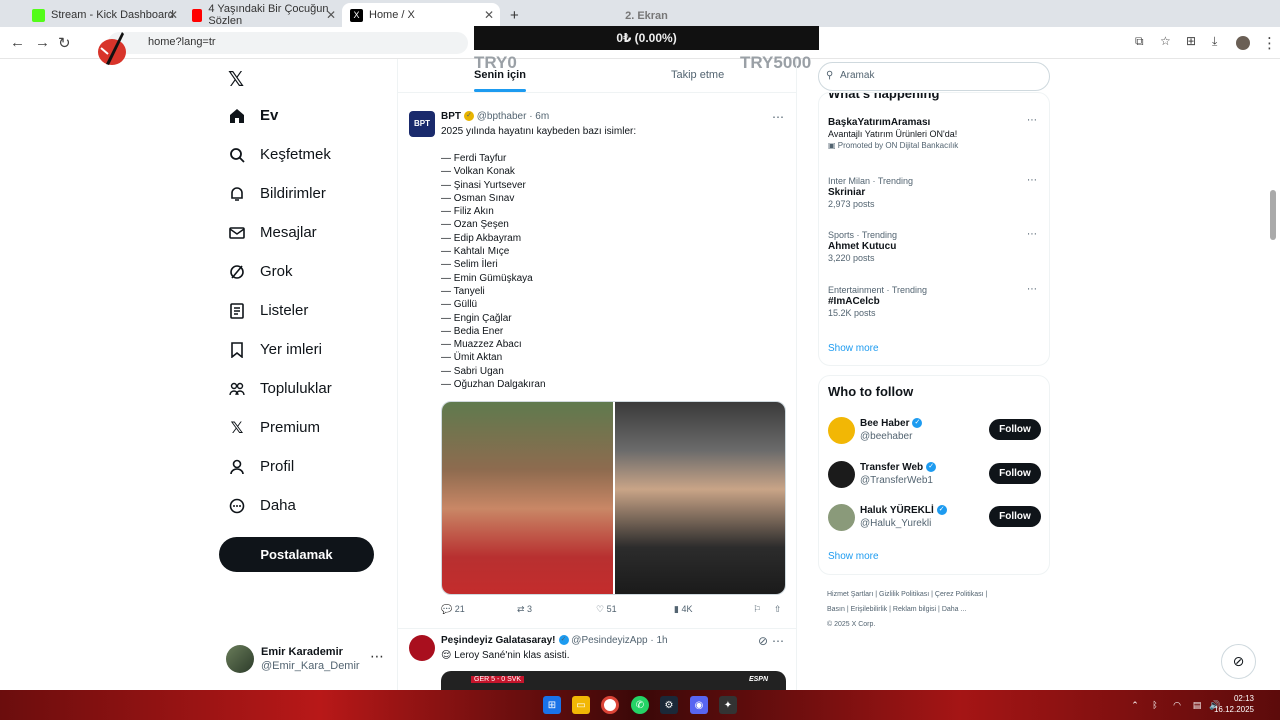 This screenshot has width=1280, height=720. Describe the element at coordinates (472, 358) in the screenshot. I see `list-item: — Ümit Aktan` at that location.